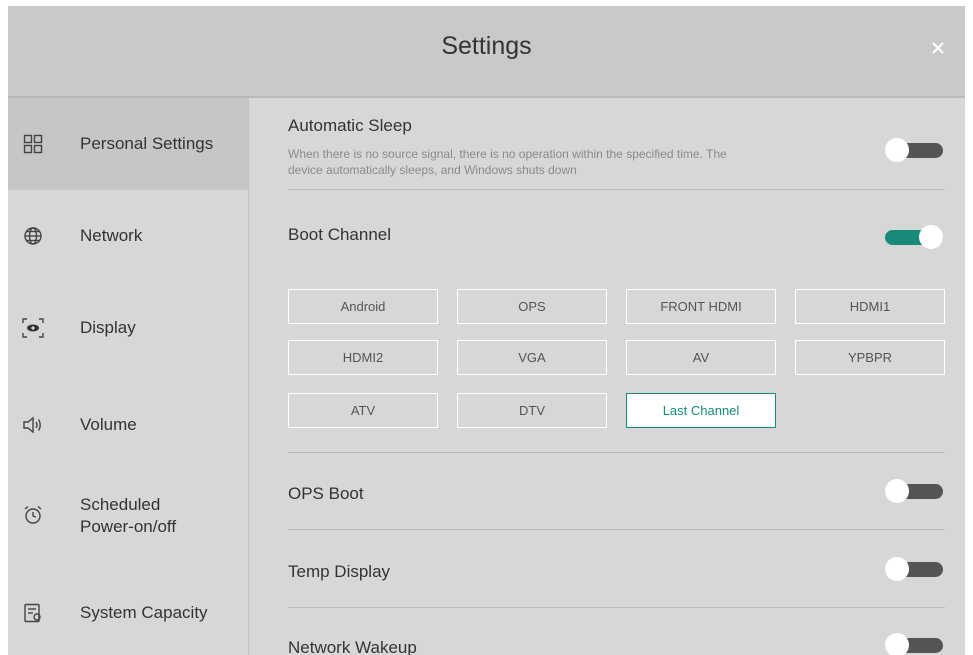  I want to click on close-icon, so click(938, 48).